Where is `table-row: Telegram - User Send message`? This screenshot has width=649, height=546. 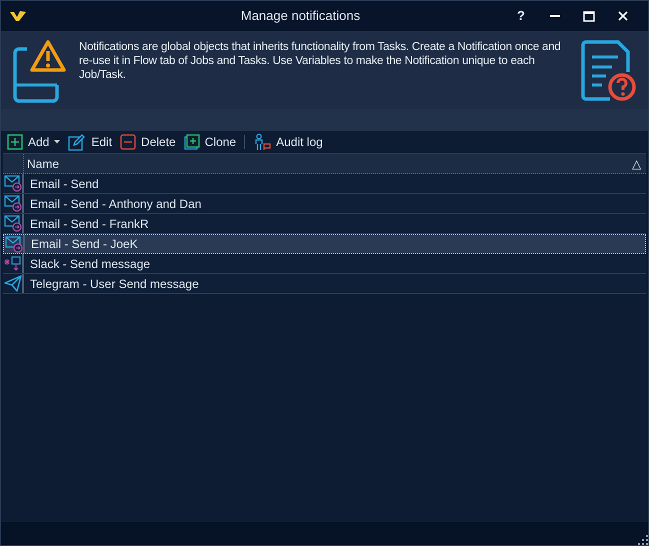
table-row: Telegram - User Send message is located at coordinates (324, 284).